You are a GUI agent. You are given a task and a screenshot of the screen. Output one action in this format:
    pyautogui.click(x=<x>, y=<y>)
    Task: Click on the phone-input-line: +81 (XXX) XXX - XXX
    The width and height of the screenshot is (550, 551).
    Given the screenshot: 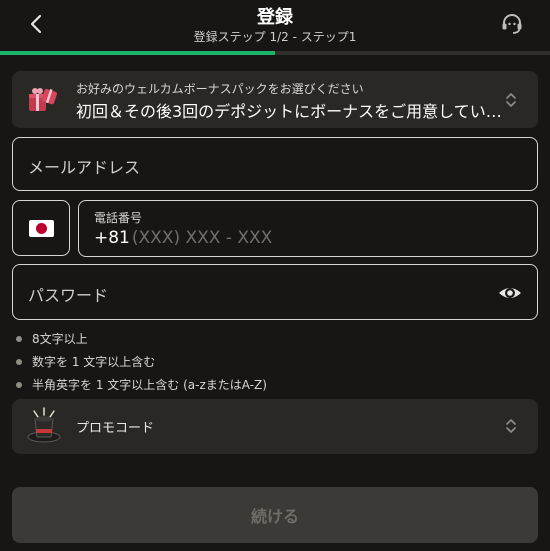 What is the action you would take?
    pyautogui.click(x=183, y=238)
    